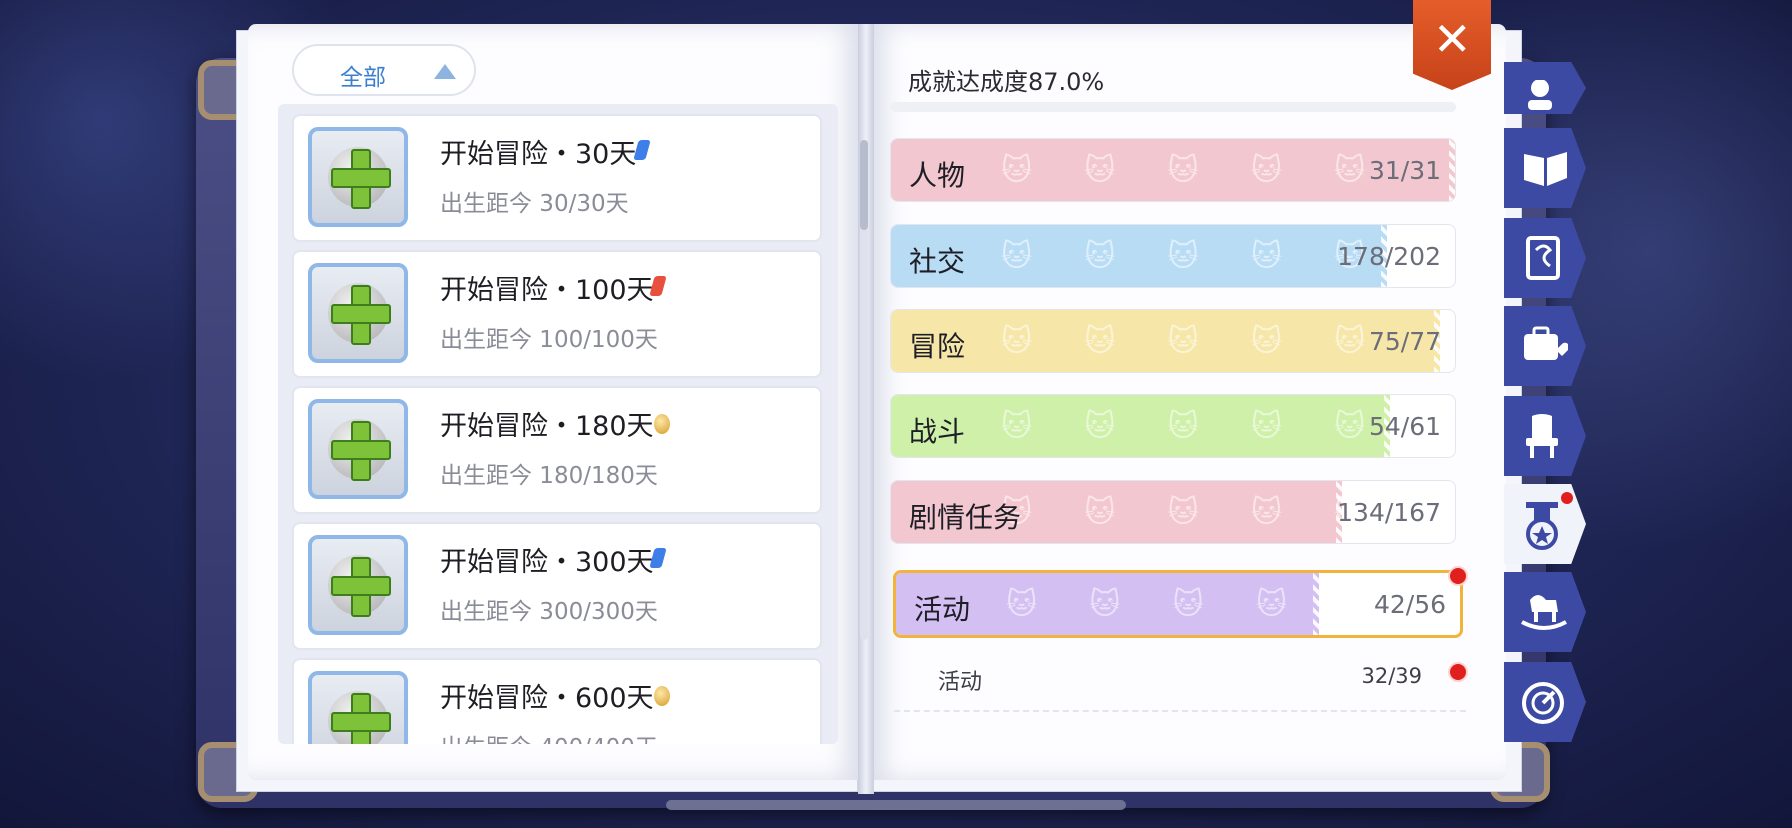 This screenshot has width=1792, height=828. What do you see at coordinates (549, 476) in the screenshot?
I see `achievement-progress: 出生距今 180/180天` at bounding box center [549, 476].